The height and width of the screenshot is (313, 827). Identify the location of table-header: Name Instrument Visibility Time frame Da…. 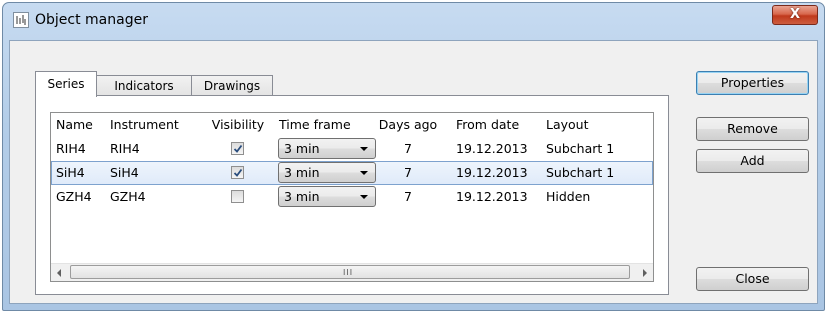
(352, 125).